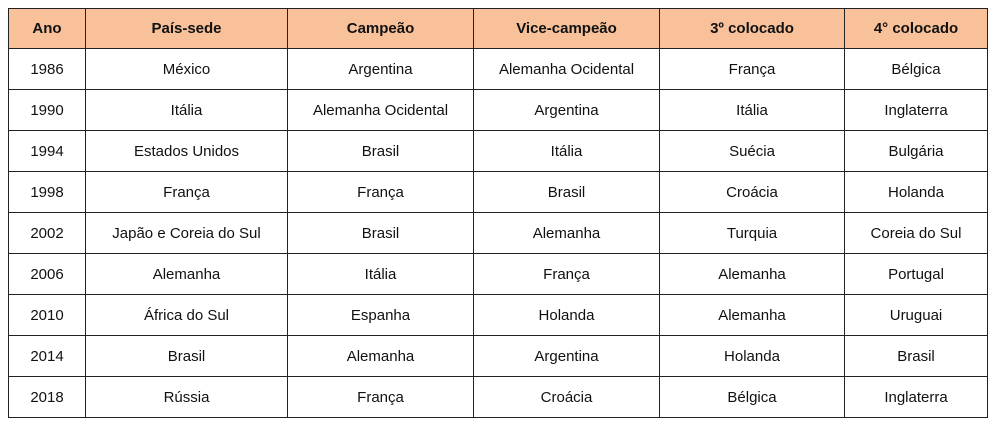  What do you see at coordinates (380, 274) in the screenshot?
I see `cell-campeao: Itália` at bounding box center [380, 274].